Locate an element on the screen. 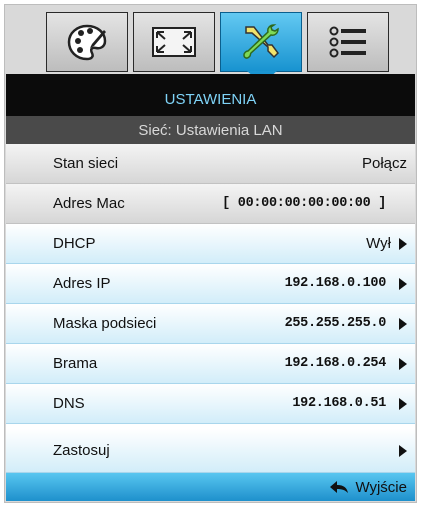  row-label: Brama is located at coordinates (75, 363).